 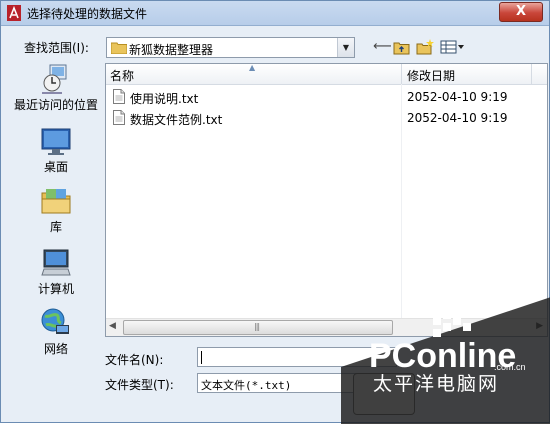 What do you see at coordinates (382, 47) in the screenshot?
I see `back-arrow-icon: ⟵` at bounding box center [382, 47].